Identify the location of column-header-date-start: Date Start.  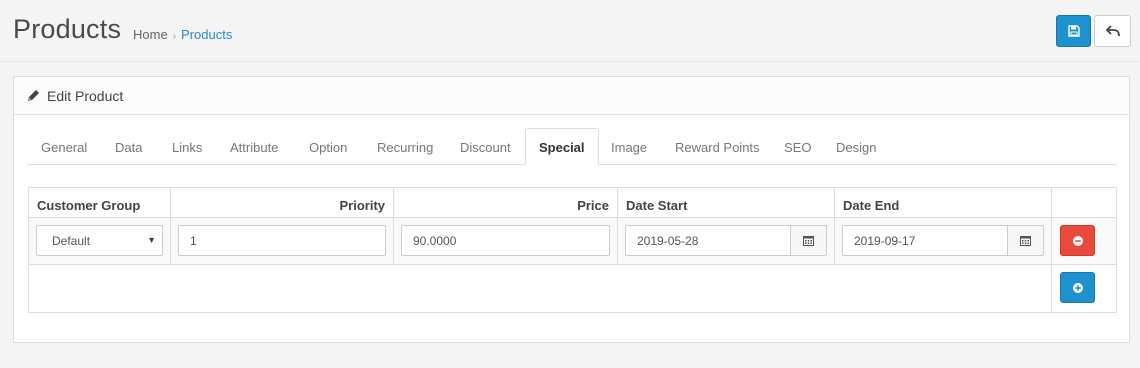
(726, 203).